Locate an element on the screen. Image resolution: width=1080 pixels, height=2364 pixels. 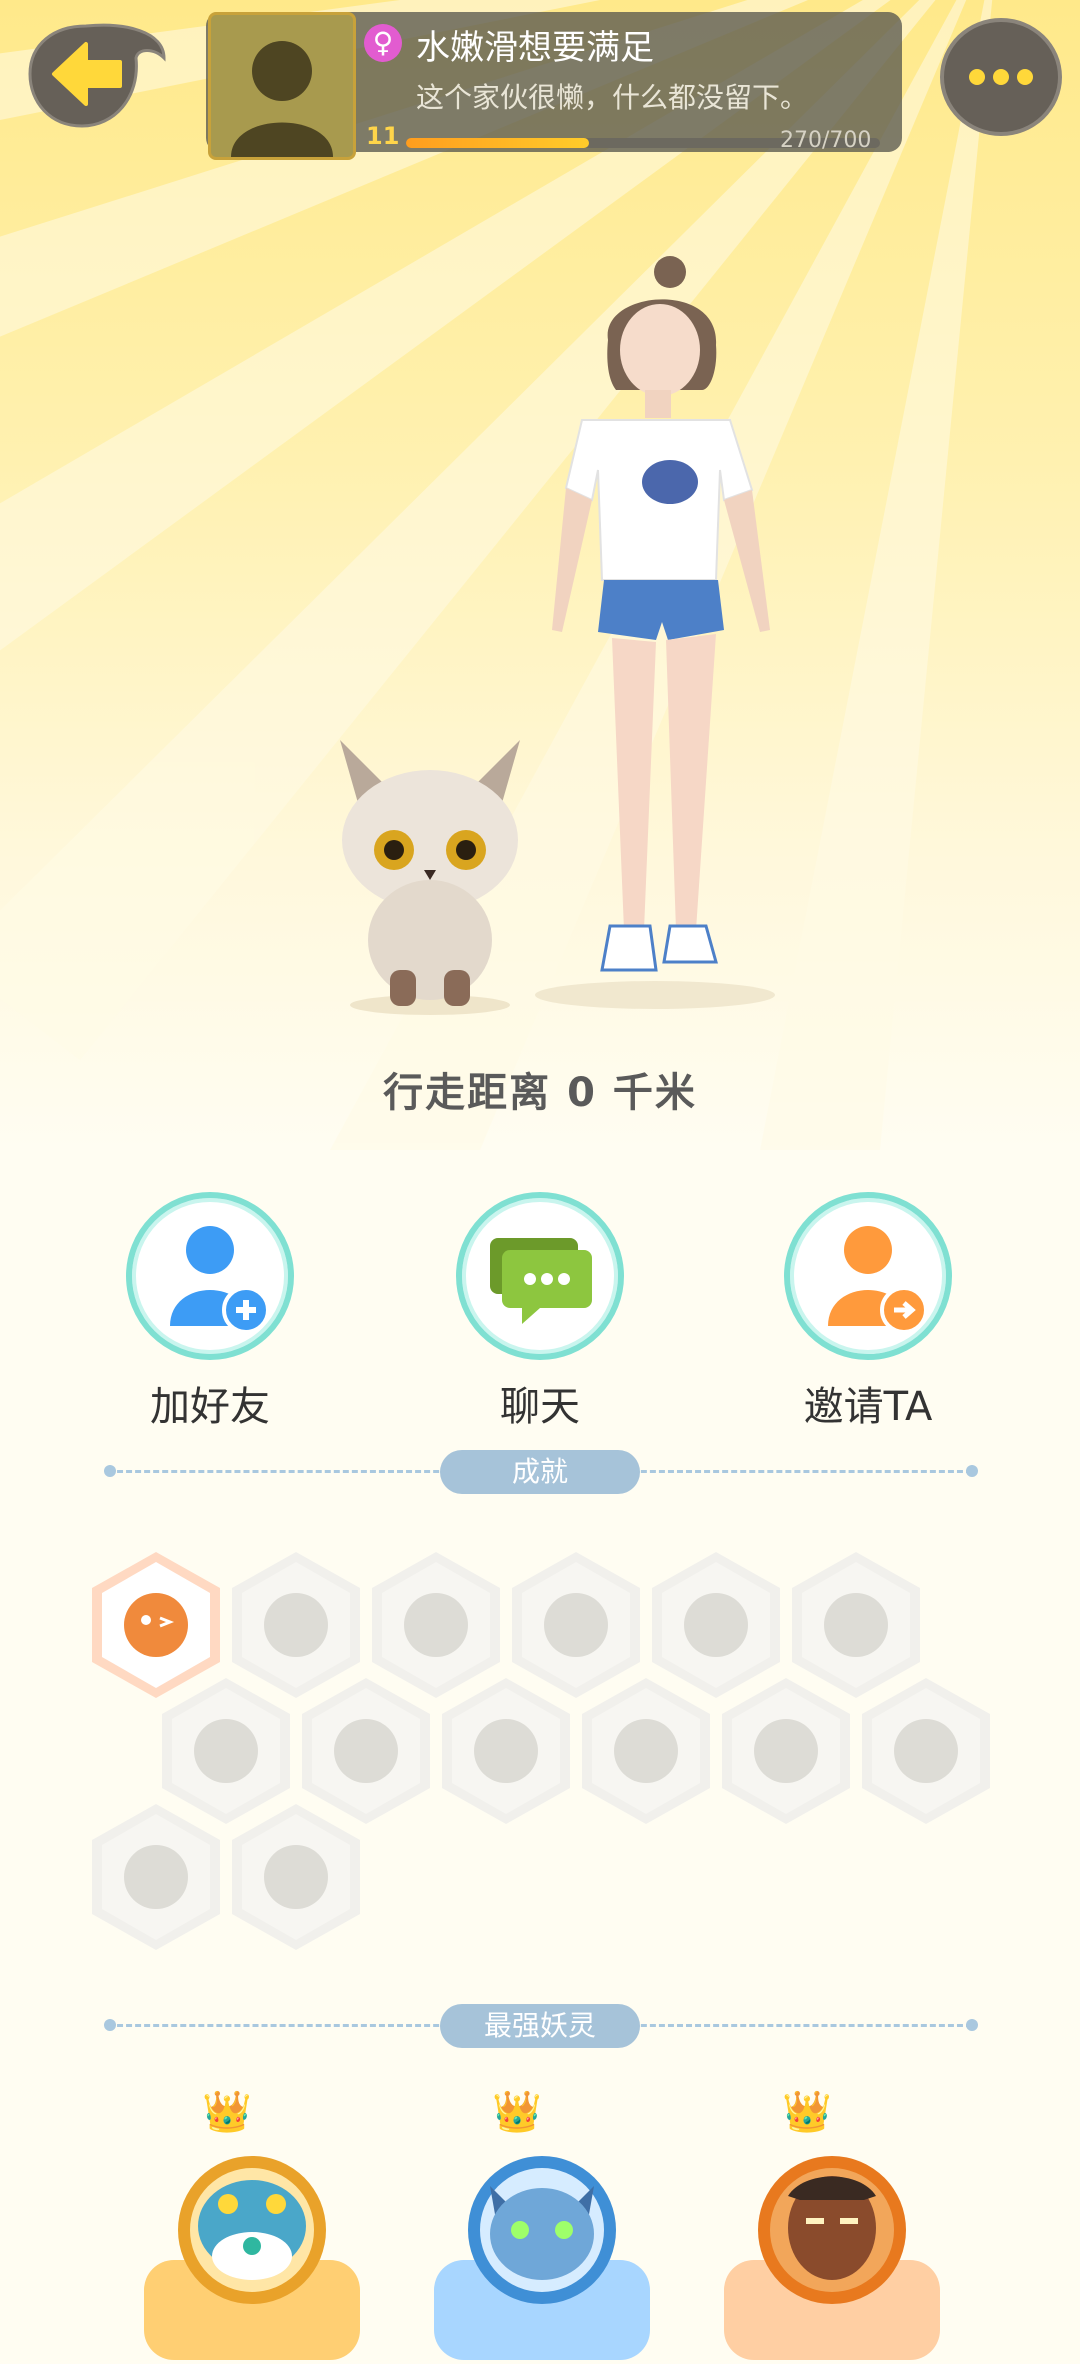
crown-orange-icon: 👑 is located at coordinates (807, 2112).